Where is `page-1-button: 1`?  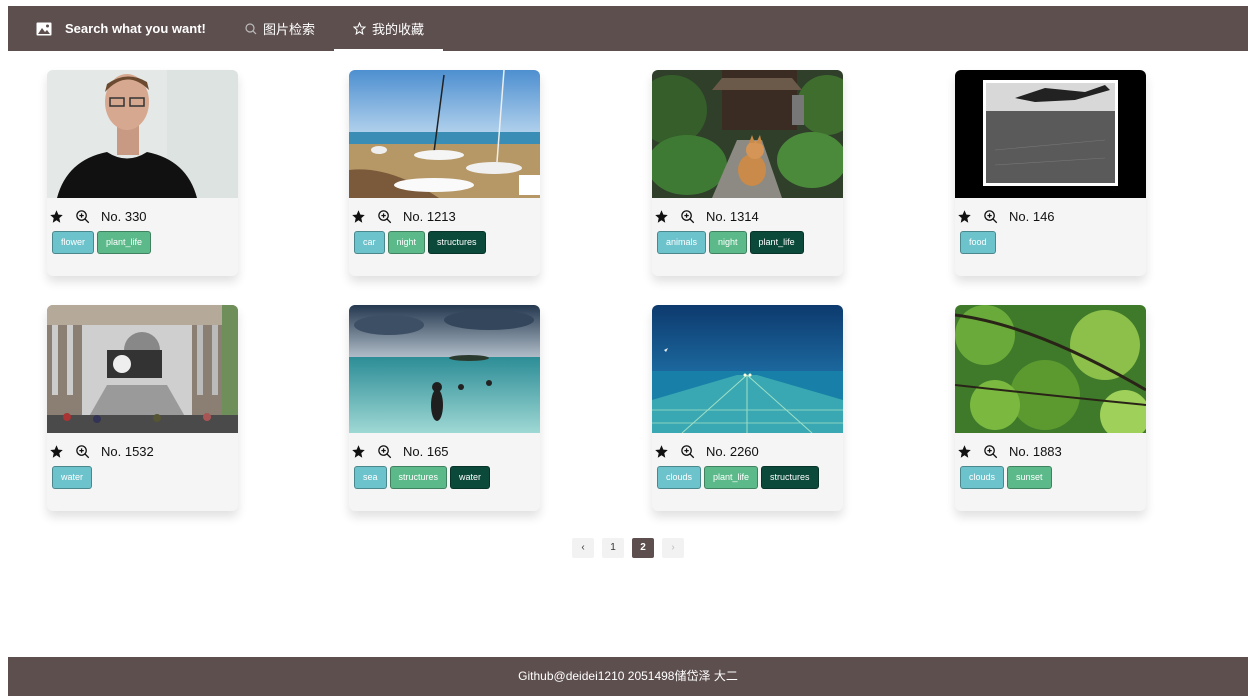 page-1-button: 1 is located at coordinates (613, 548).